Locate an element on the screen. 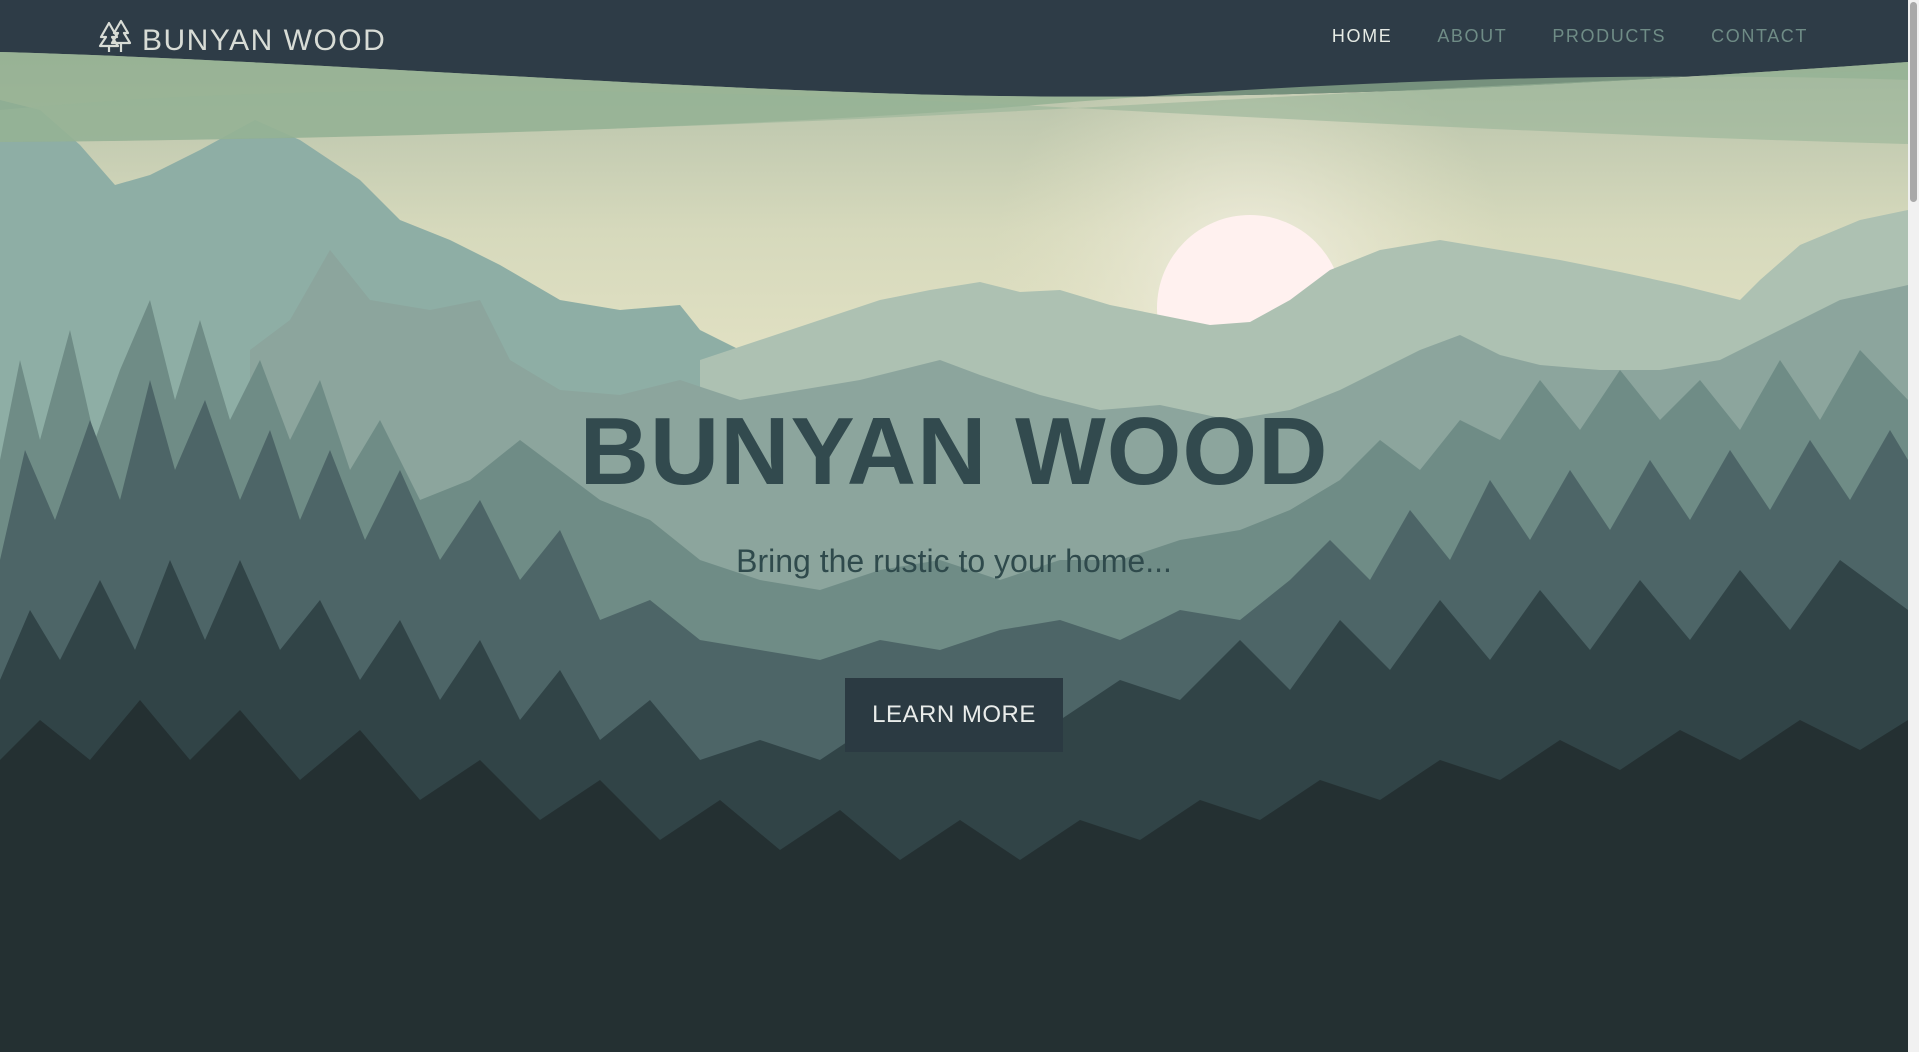 The image size is (1919, 1052). scrollbar-thumb is located at coordinates (1913, 102).